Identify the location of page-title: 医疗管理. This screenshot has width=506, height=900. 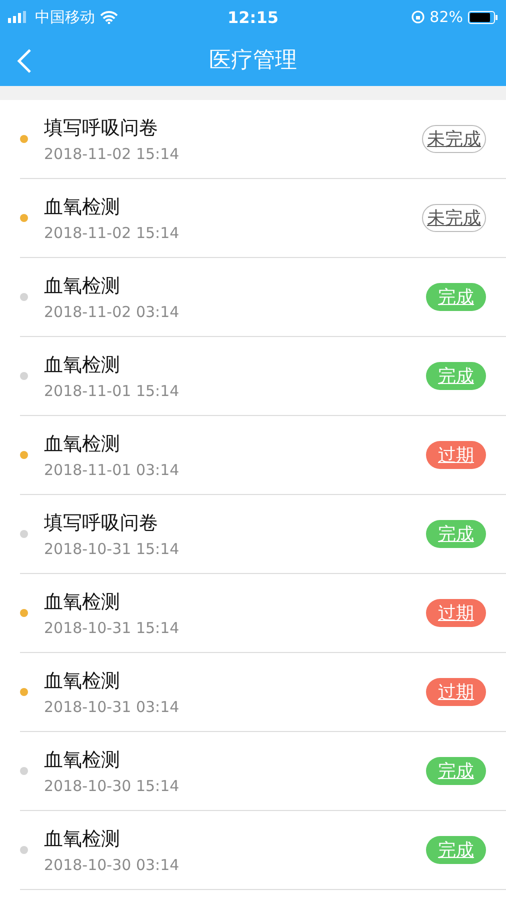
(253, 61).